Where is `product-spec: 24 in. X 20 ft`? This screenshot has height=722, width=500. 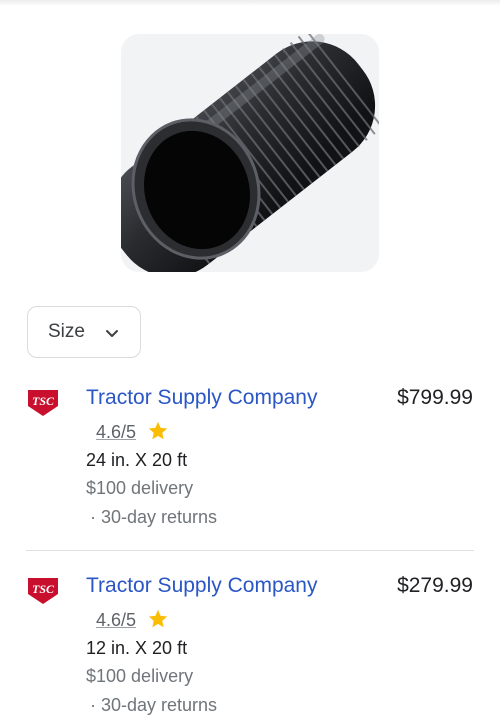 product-spec: 24 in. X 20 ft is located at coordinates (137, 460).